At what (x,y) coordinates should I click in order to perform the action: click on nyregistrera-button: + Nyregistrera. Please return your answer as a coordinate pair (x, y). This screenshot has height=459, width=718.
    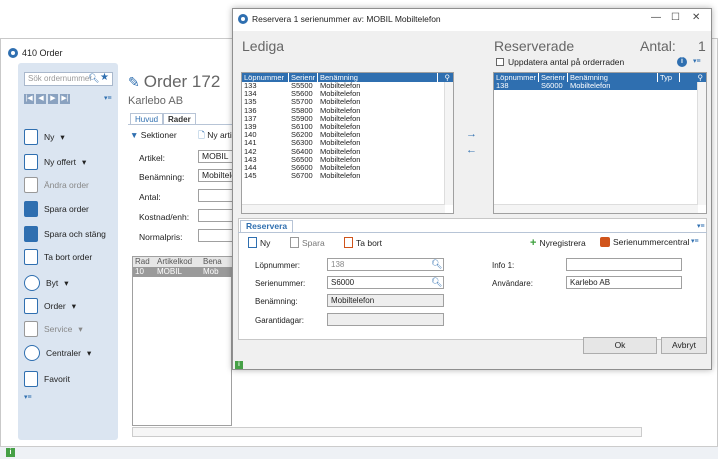
    Looking at the image, I should click on (558, 243).